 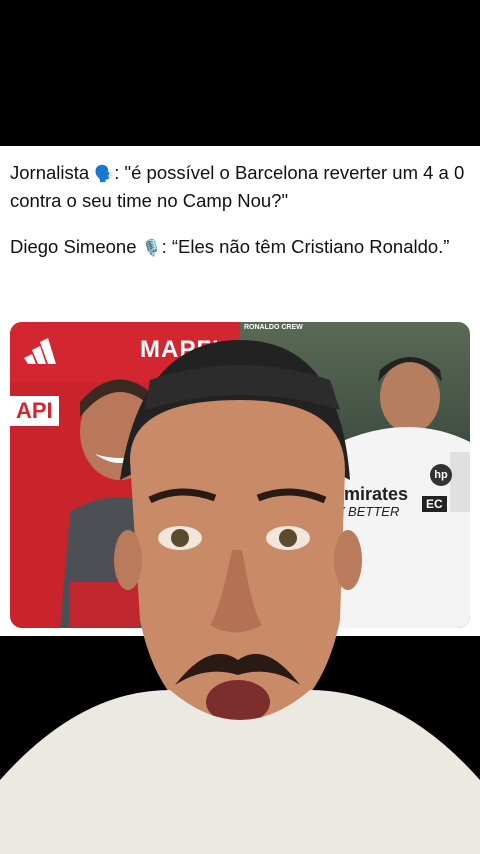 What do you see at coordinates (104, 174) in the screenshot?
I see `speaking-head-icon: 🗣️` at bounding box center [104, 174].